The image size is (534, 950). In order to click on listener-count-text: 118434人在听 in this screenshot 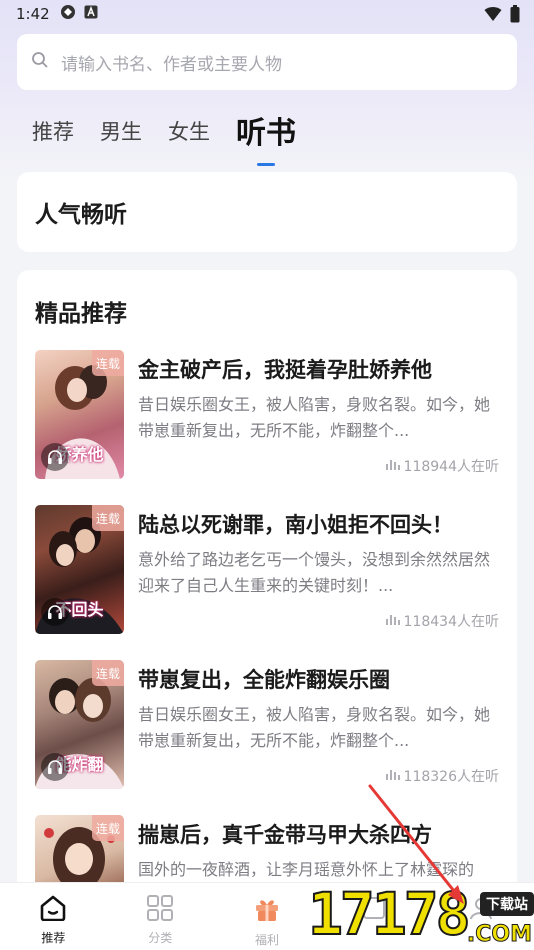, I will do `click(451, 622)`.